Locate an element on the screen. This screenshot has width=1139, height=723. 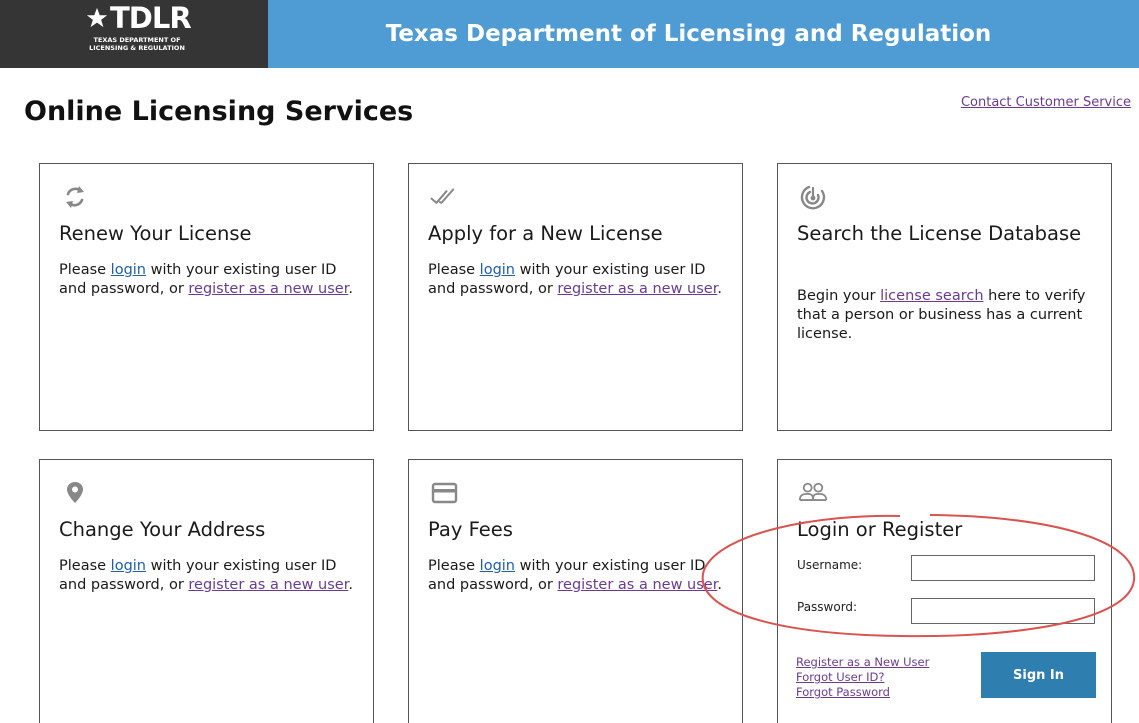
card-title: Search the License Database is located at coordinates (939, 233).